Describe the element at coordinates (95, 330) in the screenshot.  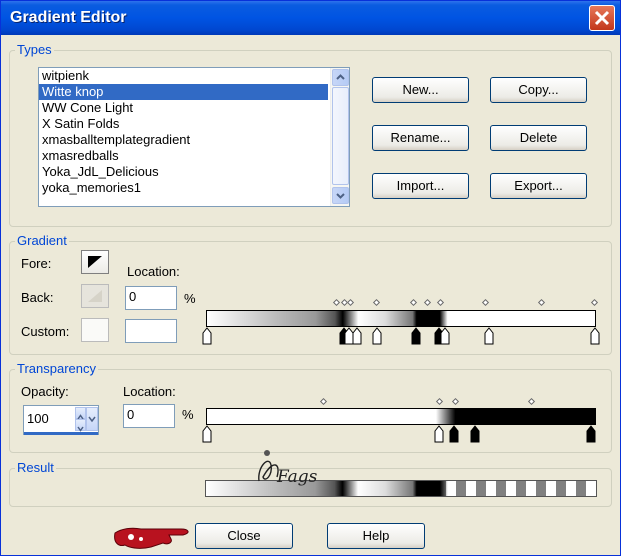
I see `custom-color-swatch` at that location.